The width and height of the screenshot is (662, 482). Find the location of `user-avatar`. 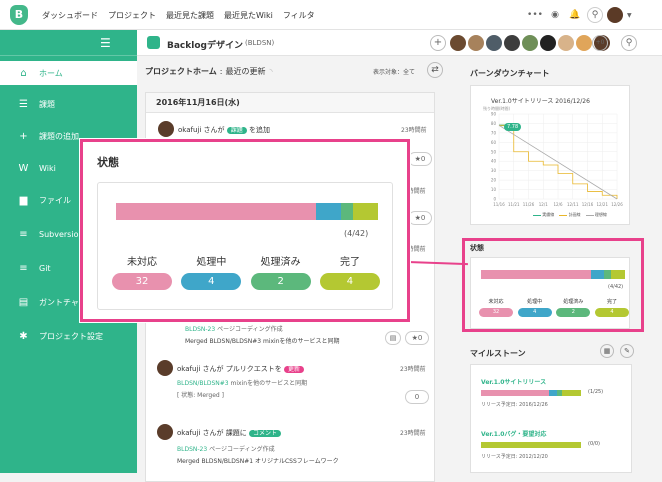

user-avatar is located at coordinates (615, 15).